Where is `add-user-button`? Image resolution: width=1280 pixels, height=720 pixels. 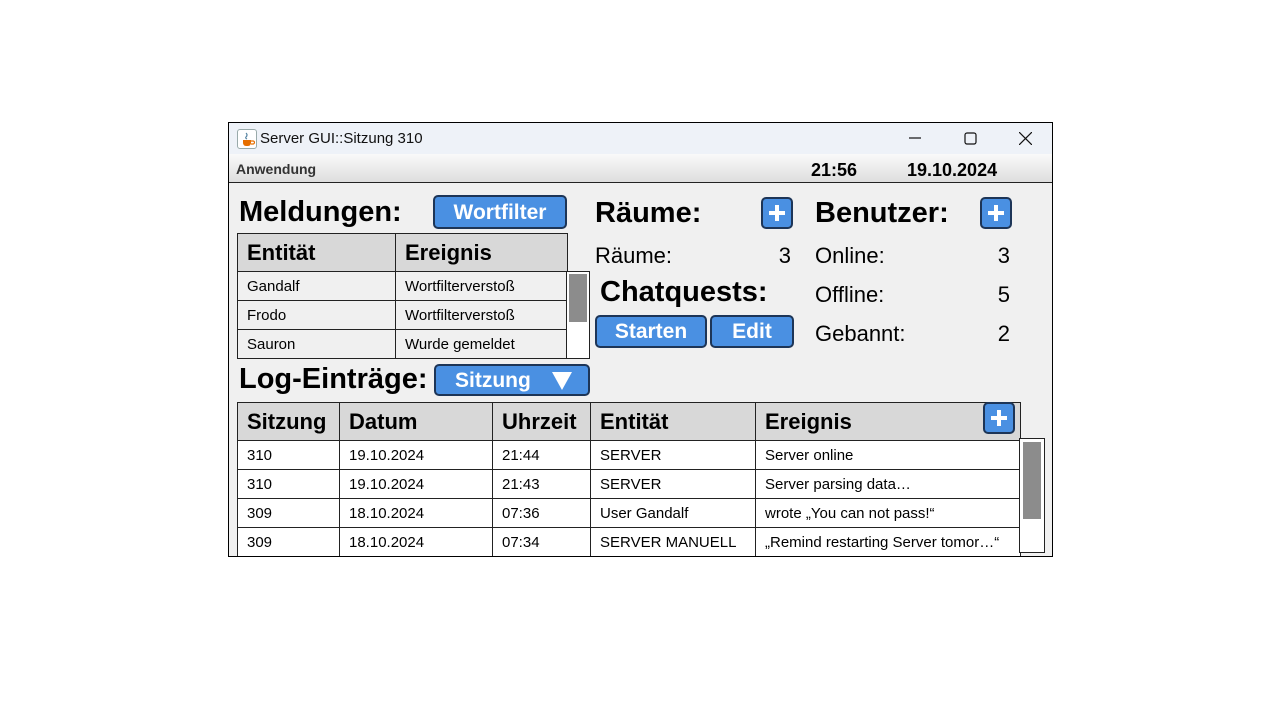 add-user-button is located at coordinates (996, 213).